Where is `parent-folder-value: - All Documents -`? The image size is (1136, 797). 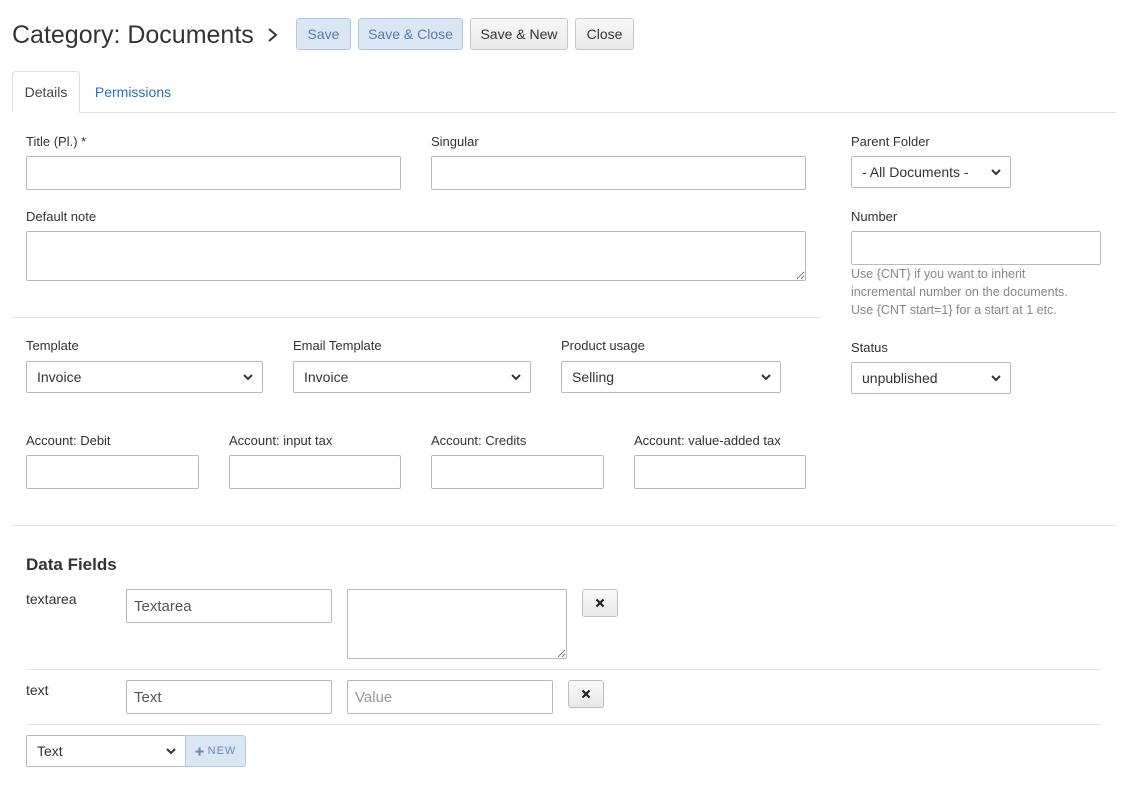
parent-folder-value: - All Documents - is located at coordinates (915, 172).